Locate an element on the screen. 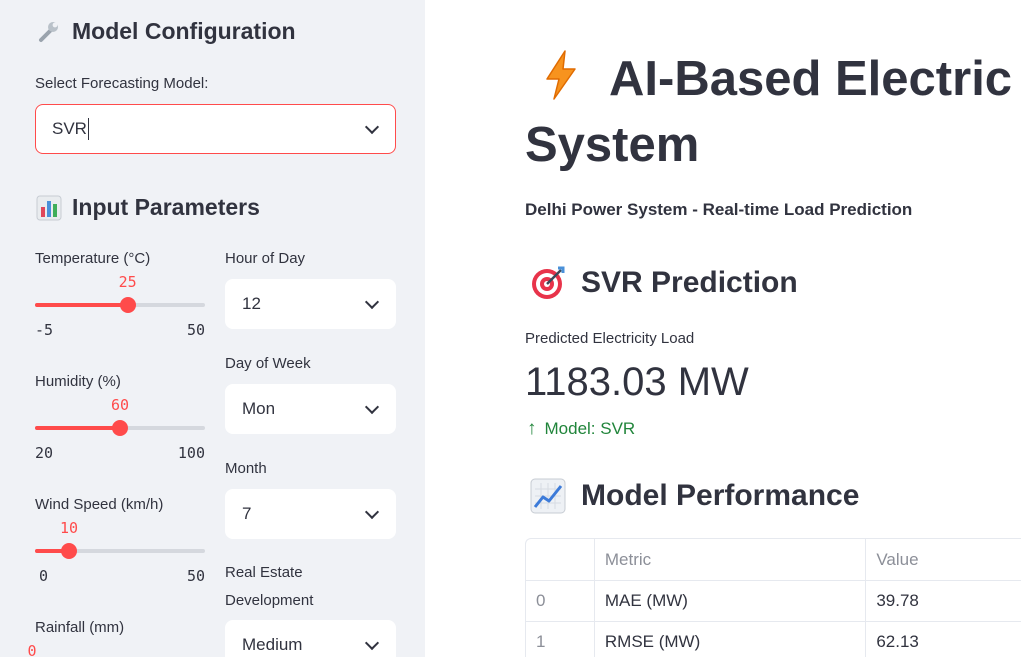 This screenshot has height=657, width=1021. input-parameters-heading: Input Parameters is located at coordinates (148, 207).